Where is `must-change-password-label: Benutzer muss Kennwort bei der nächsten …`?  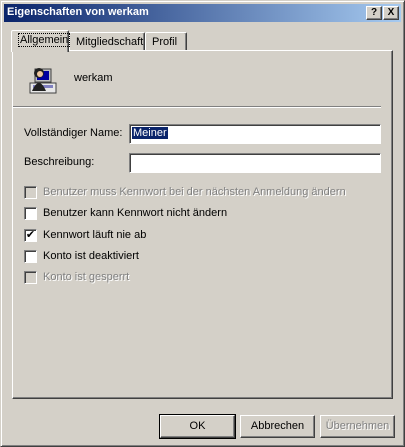
must-change-password-label: Benutzer muss Kennwort bei der nächsten … is located at coordinates (194, 192).